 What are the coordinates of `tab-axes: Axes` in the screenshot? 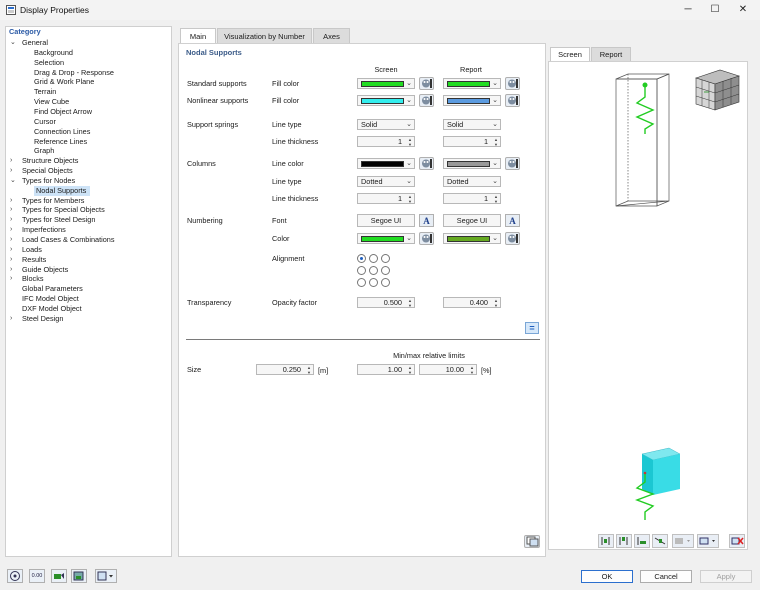 It's located at (331, 35).